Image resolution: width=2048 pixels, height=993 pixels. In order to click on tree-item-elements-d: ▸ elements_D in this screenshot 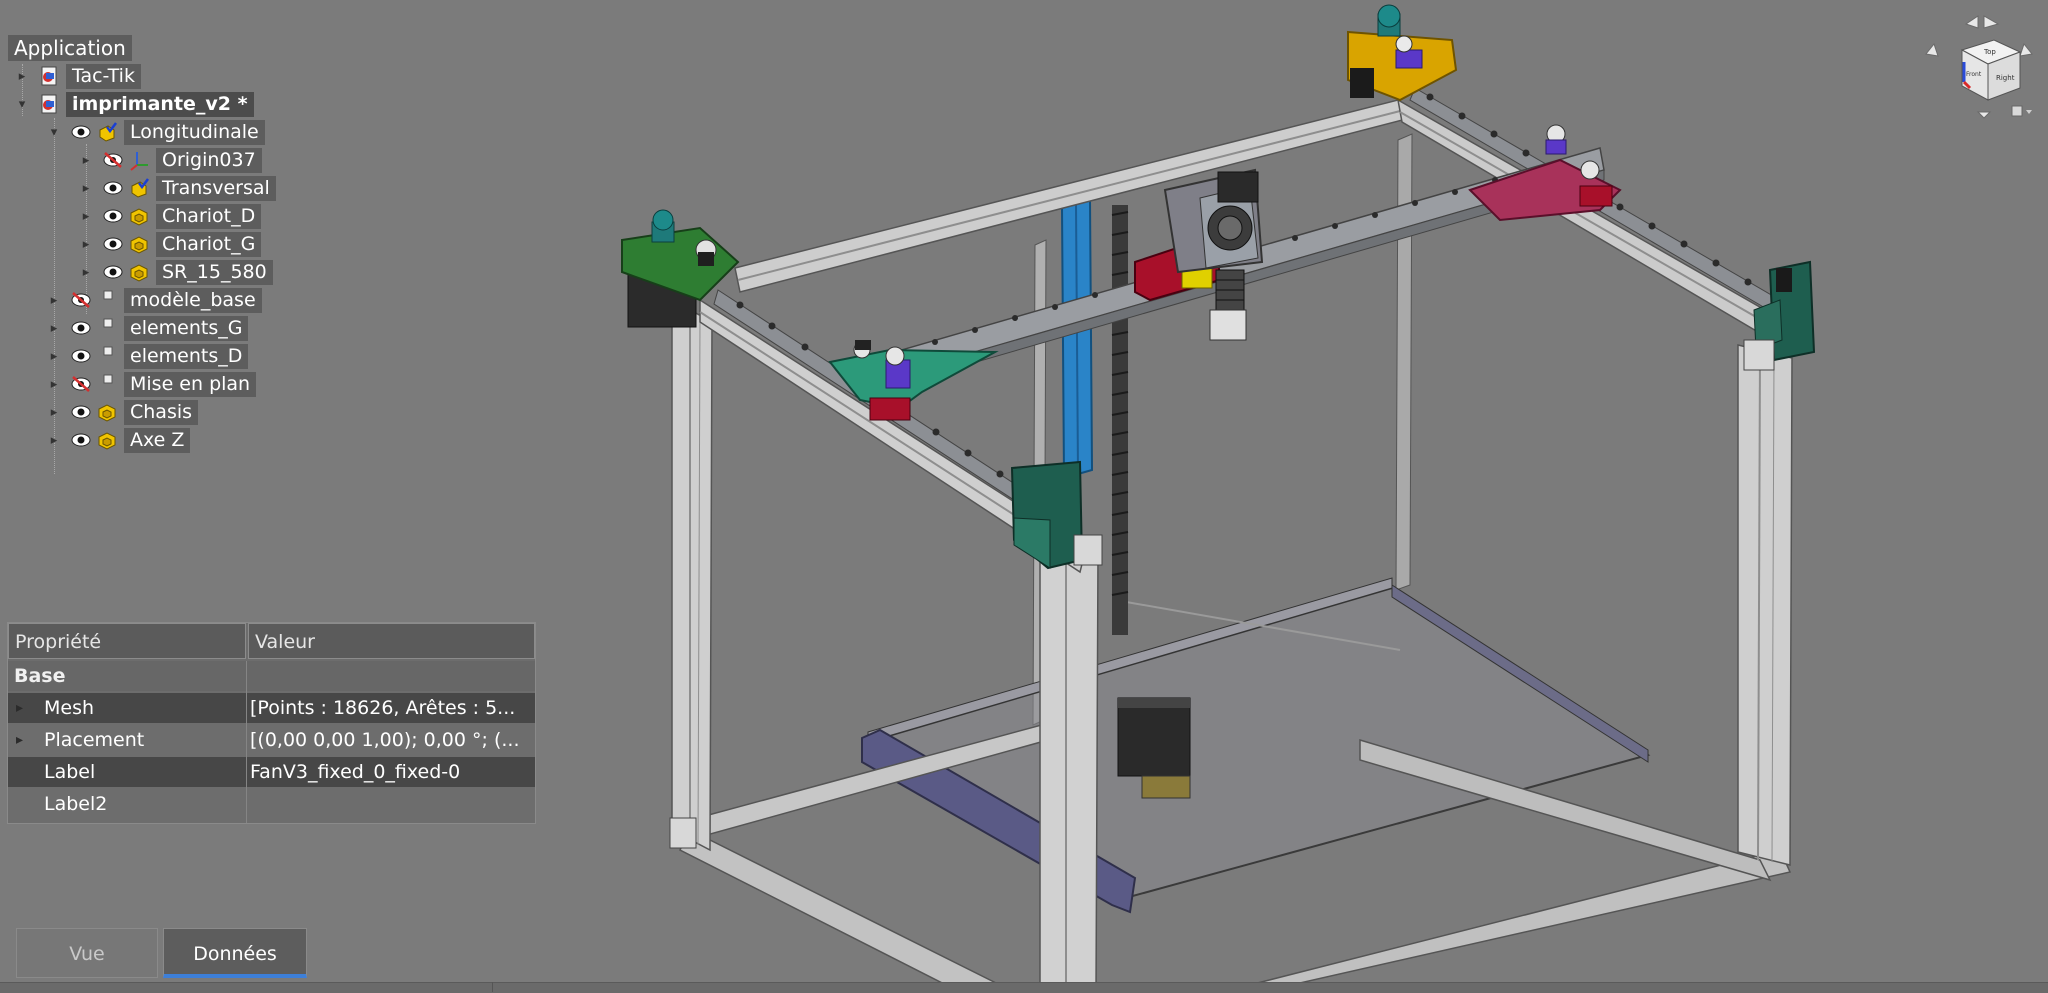, I will do `click(147, 356)`.